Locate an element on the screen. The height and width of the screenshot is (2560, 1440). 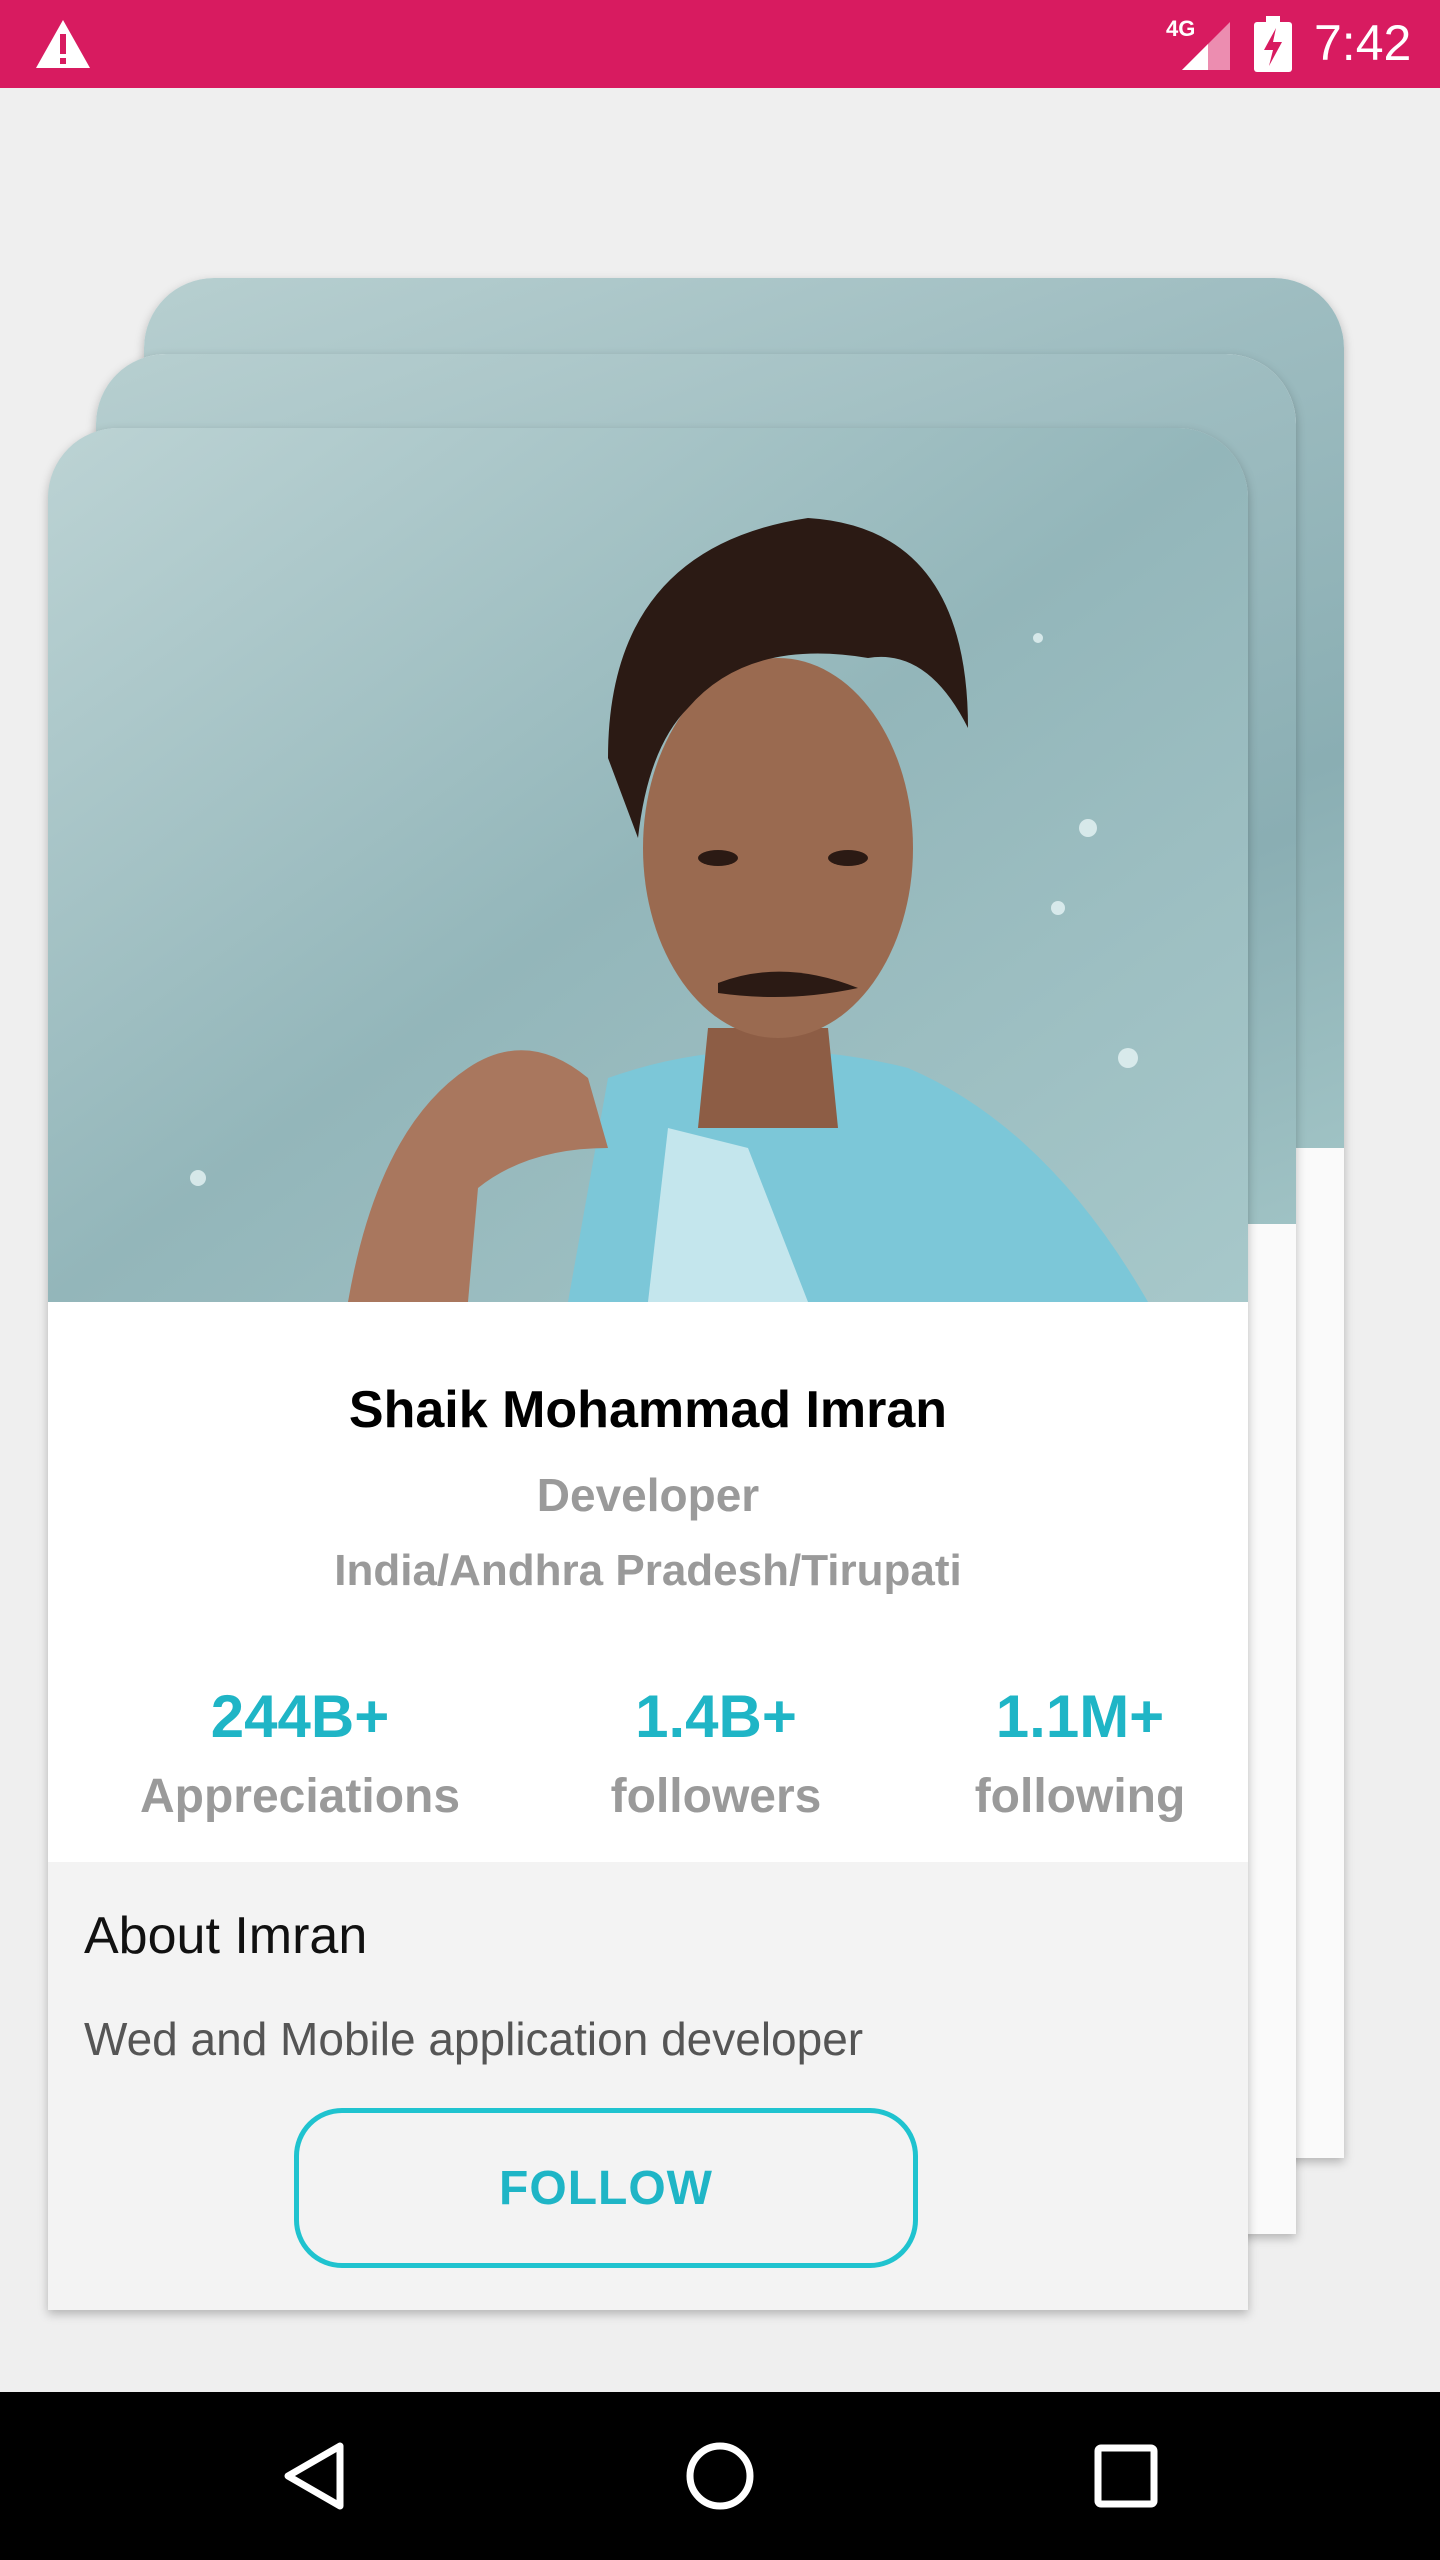
about-title: About Imran is located at coordinates (226, 1936).